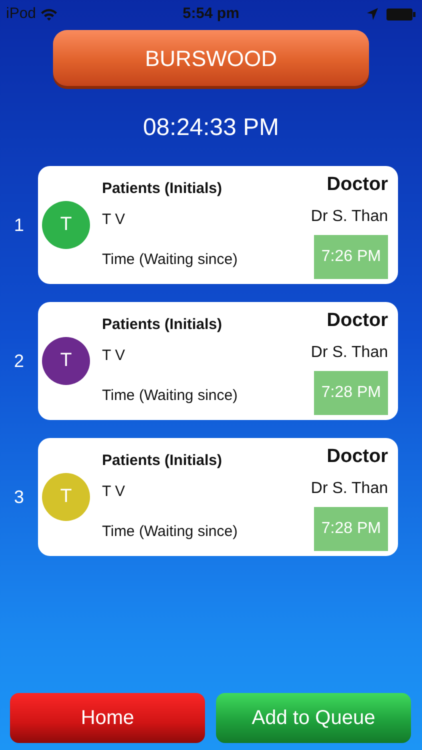 Image resolution: width=422 pixels, height=750 pixels. Describe the element at coordinates (107, 718) in the screenshot. I see `home-button: Home` at that location.